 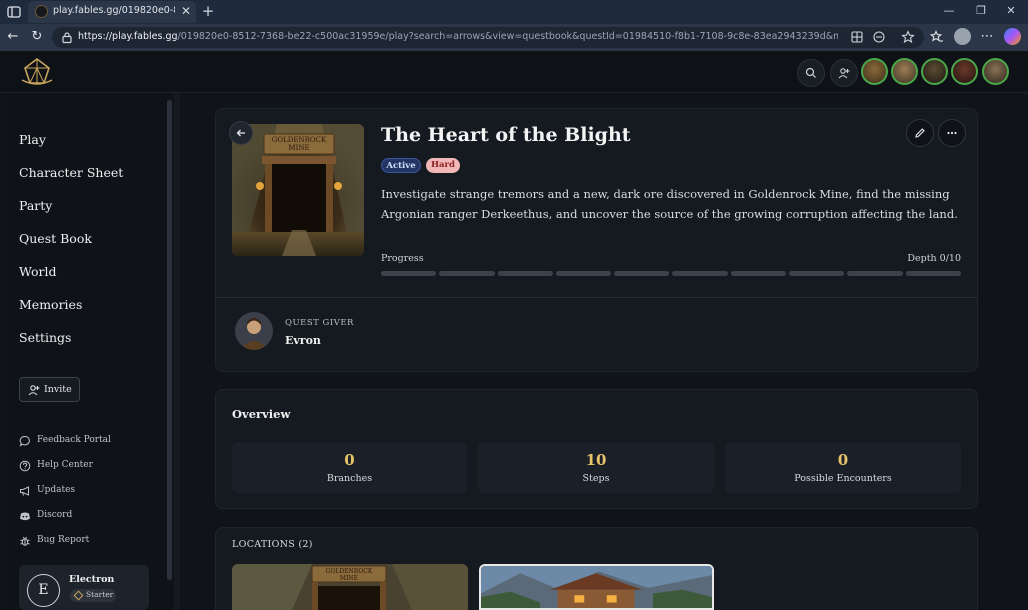 I want to click on bug-report-link: Bug Report, so click(x=59, y=541).